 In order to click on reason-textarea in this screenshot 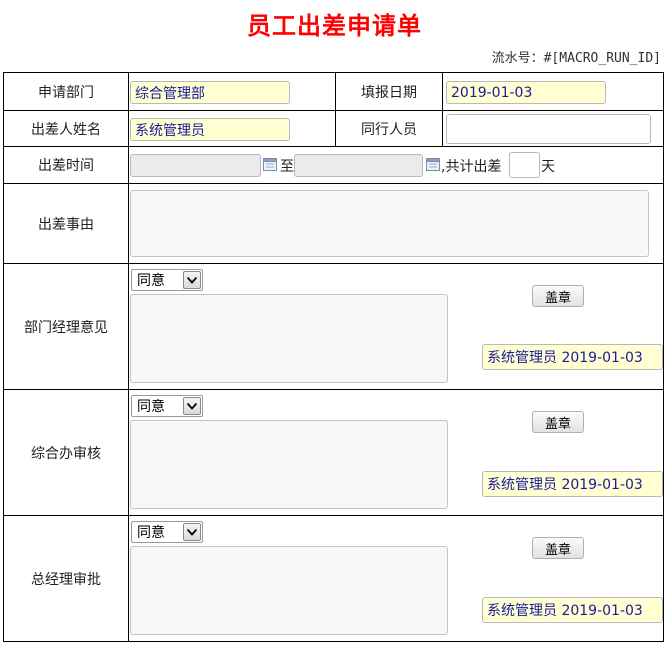, I will do `click(389, 223)`.